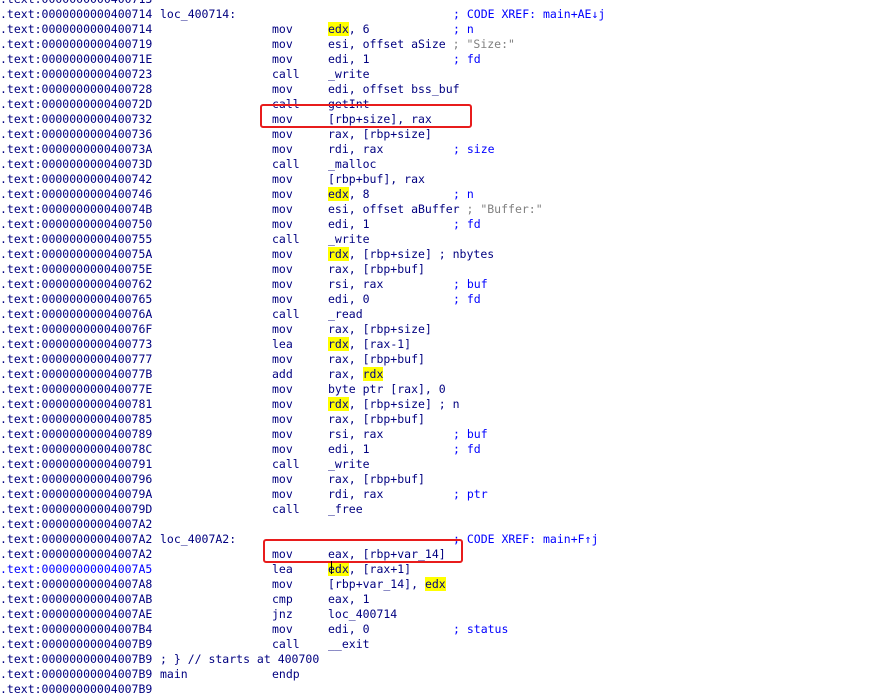 The width and height of the screenshot is (890, 697). What do you see at coordinates (445, 3) in the screenshot?
I see `listing-row: .text:0000000000400713` at bounding box center [445, 3].